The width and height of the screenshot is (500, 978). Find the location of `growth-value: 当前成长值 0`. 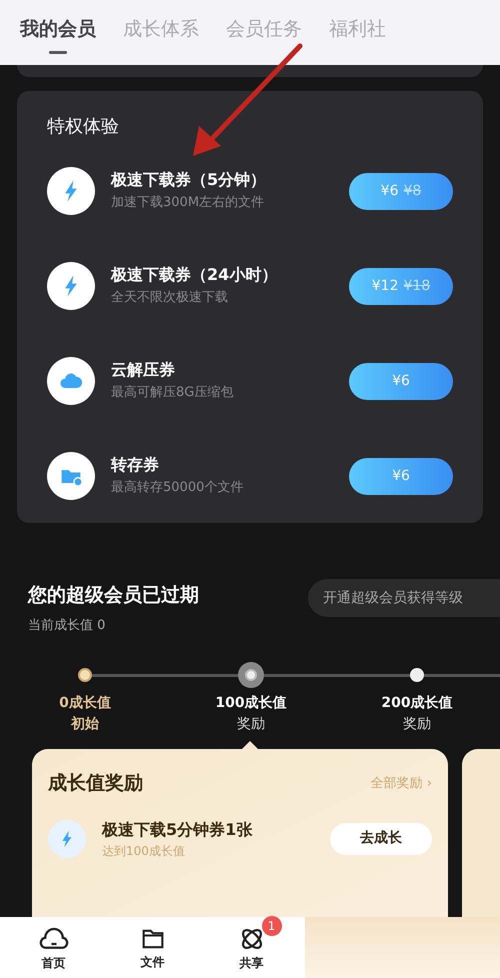

growth-value: 当前成长值 0 is located at coordinates (67, 625).